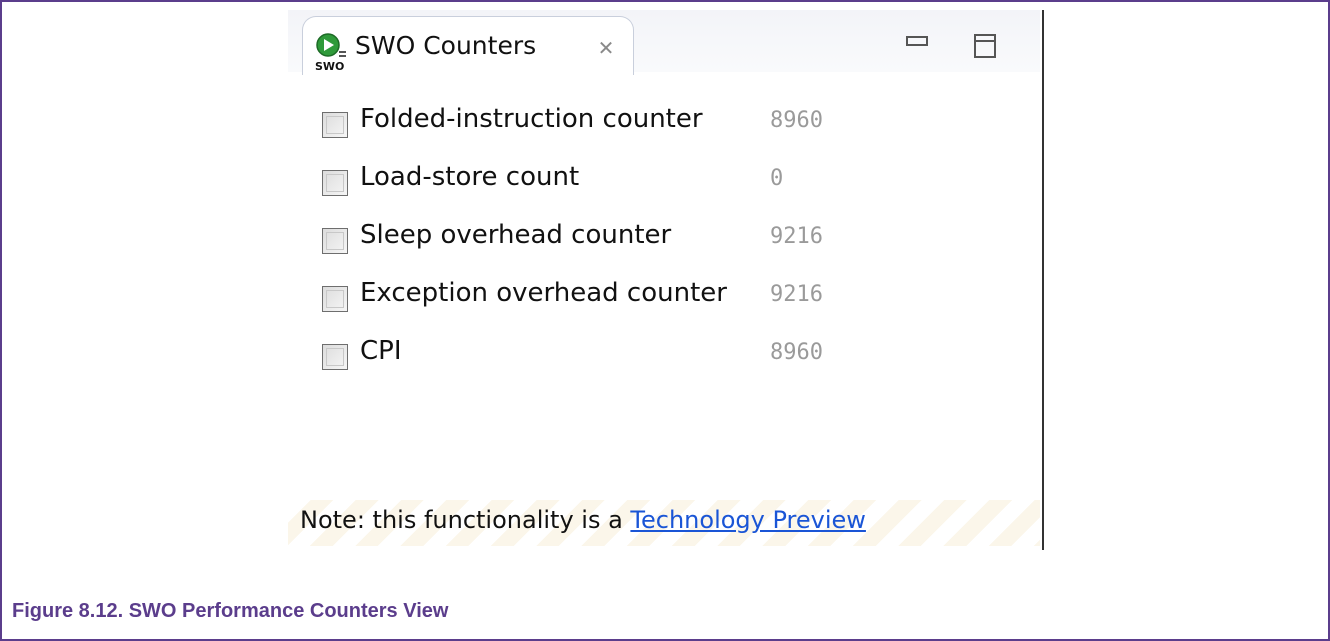  I want to click on tab-swo-counters: SWO SWO Counters ✕, so click(468, 45).